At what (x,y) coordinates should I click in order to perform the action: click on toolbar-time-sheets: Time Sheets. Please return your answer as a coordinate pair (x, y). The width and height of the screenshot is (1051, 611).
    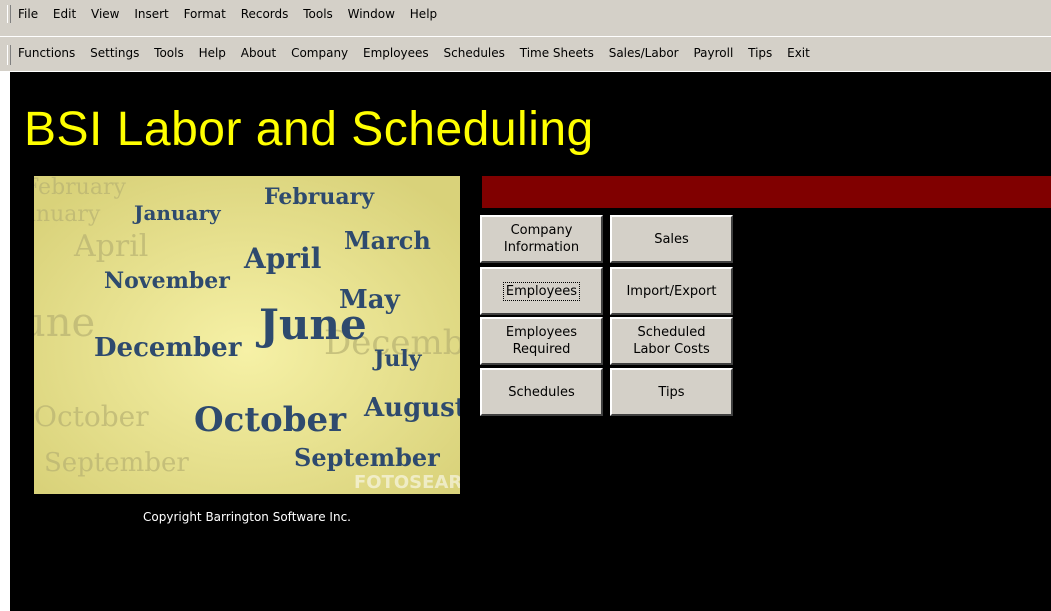
    Looking at the image, I should click on (557, 53).